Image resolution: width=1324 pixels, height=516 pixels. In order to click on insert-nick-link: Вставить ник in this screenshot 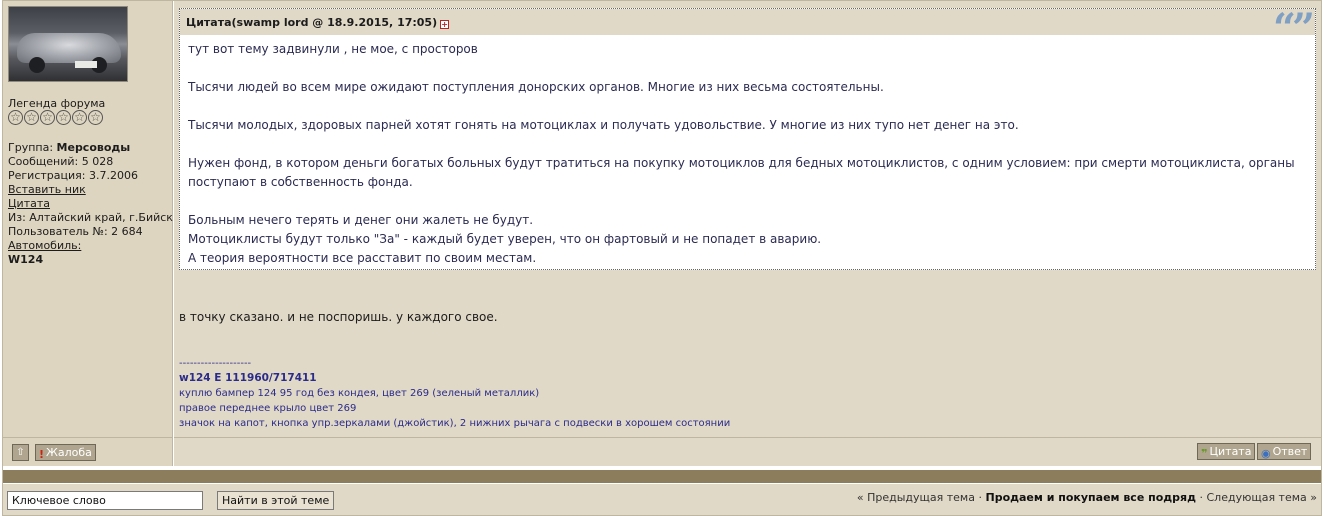, I will do `click(47, 189)`.